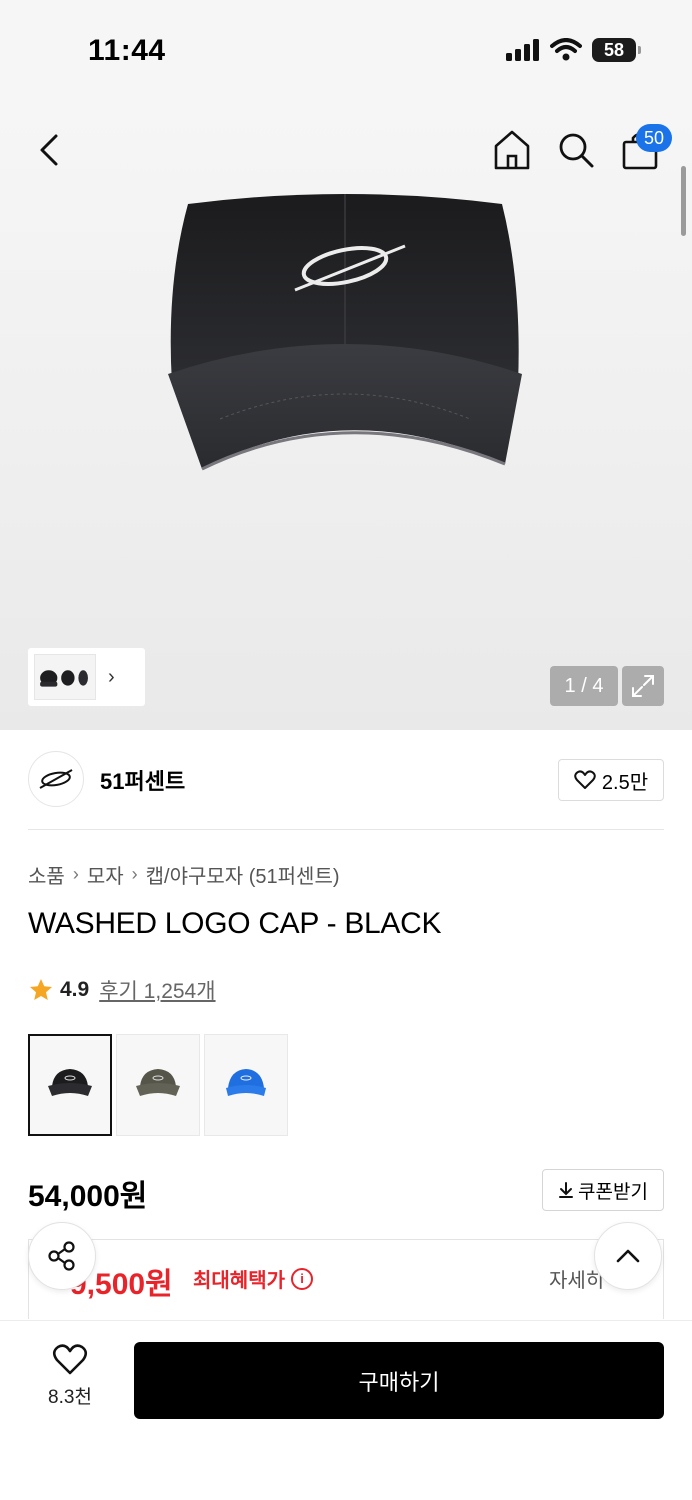  What do you see at coordinates (576, 150) in the screenshot?
I see `search-icon` at bounding box center [576, 150].